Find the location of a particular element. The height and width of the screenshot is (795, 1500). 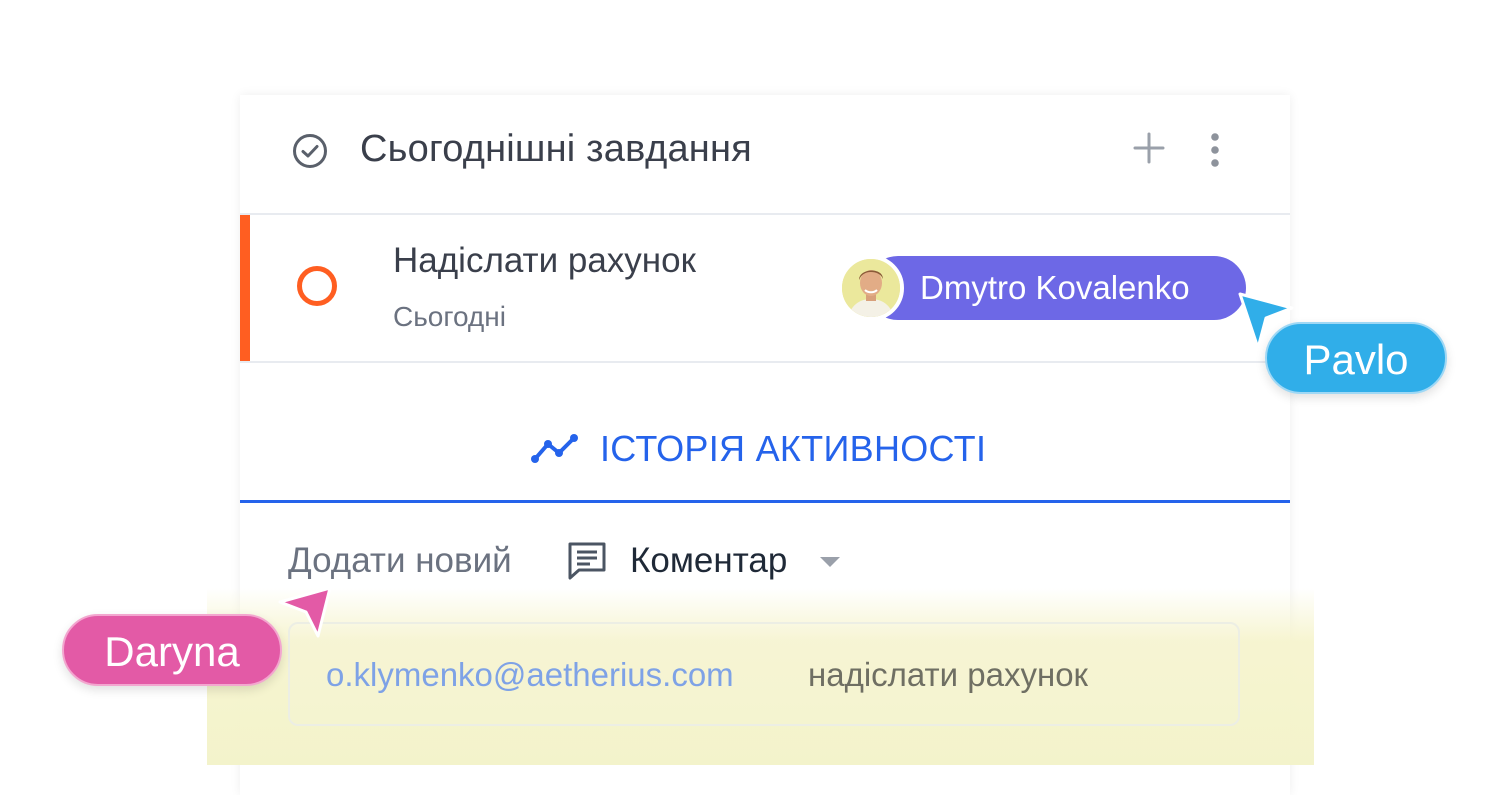

chevron-down-icon is located at coordinates (830, 562).